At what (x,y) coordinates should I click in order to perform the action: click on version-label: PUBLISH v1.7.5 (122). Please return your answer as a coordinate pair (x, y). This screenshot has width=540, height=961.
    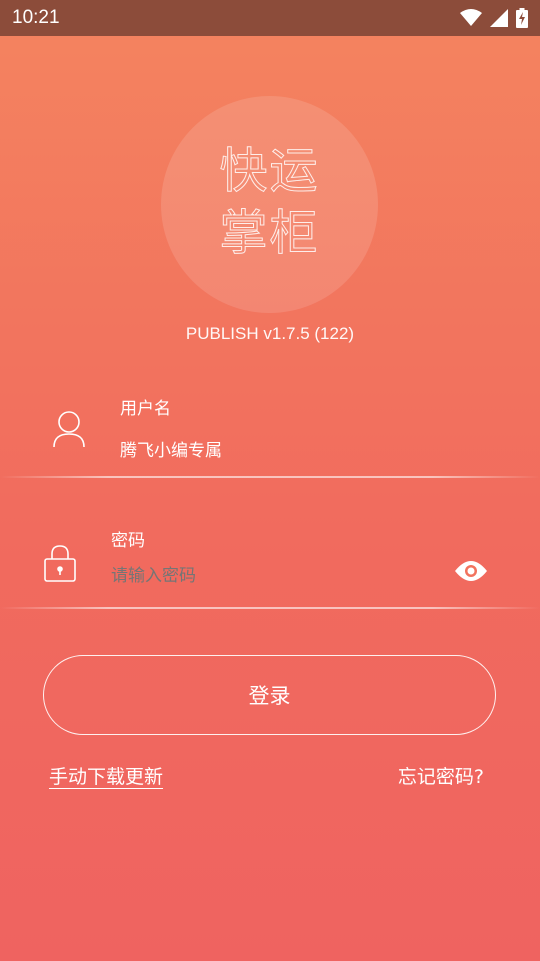
    Looking at the image, I should click on (270, 333).